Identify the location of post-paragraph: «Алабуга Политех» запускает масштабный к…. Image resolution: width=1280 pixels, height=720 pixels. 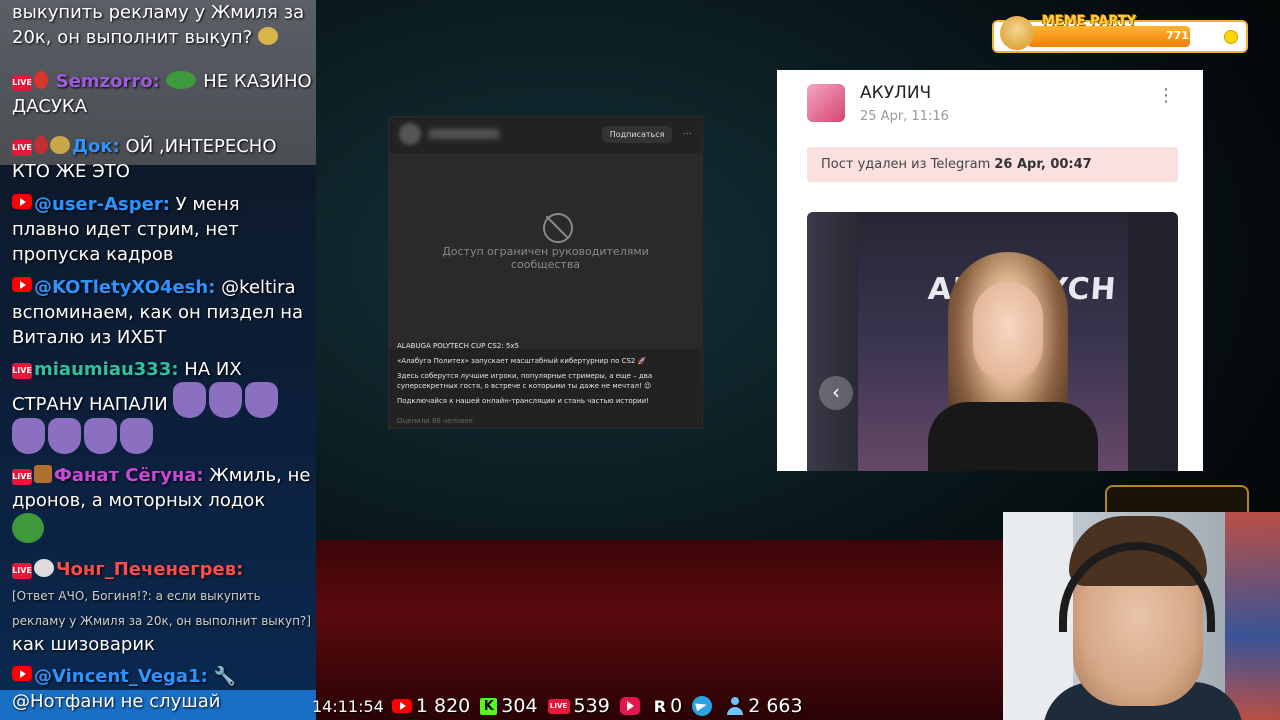
(522, 361).